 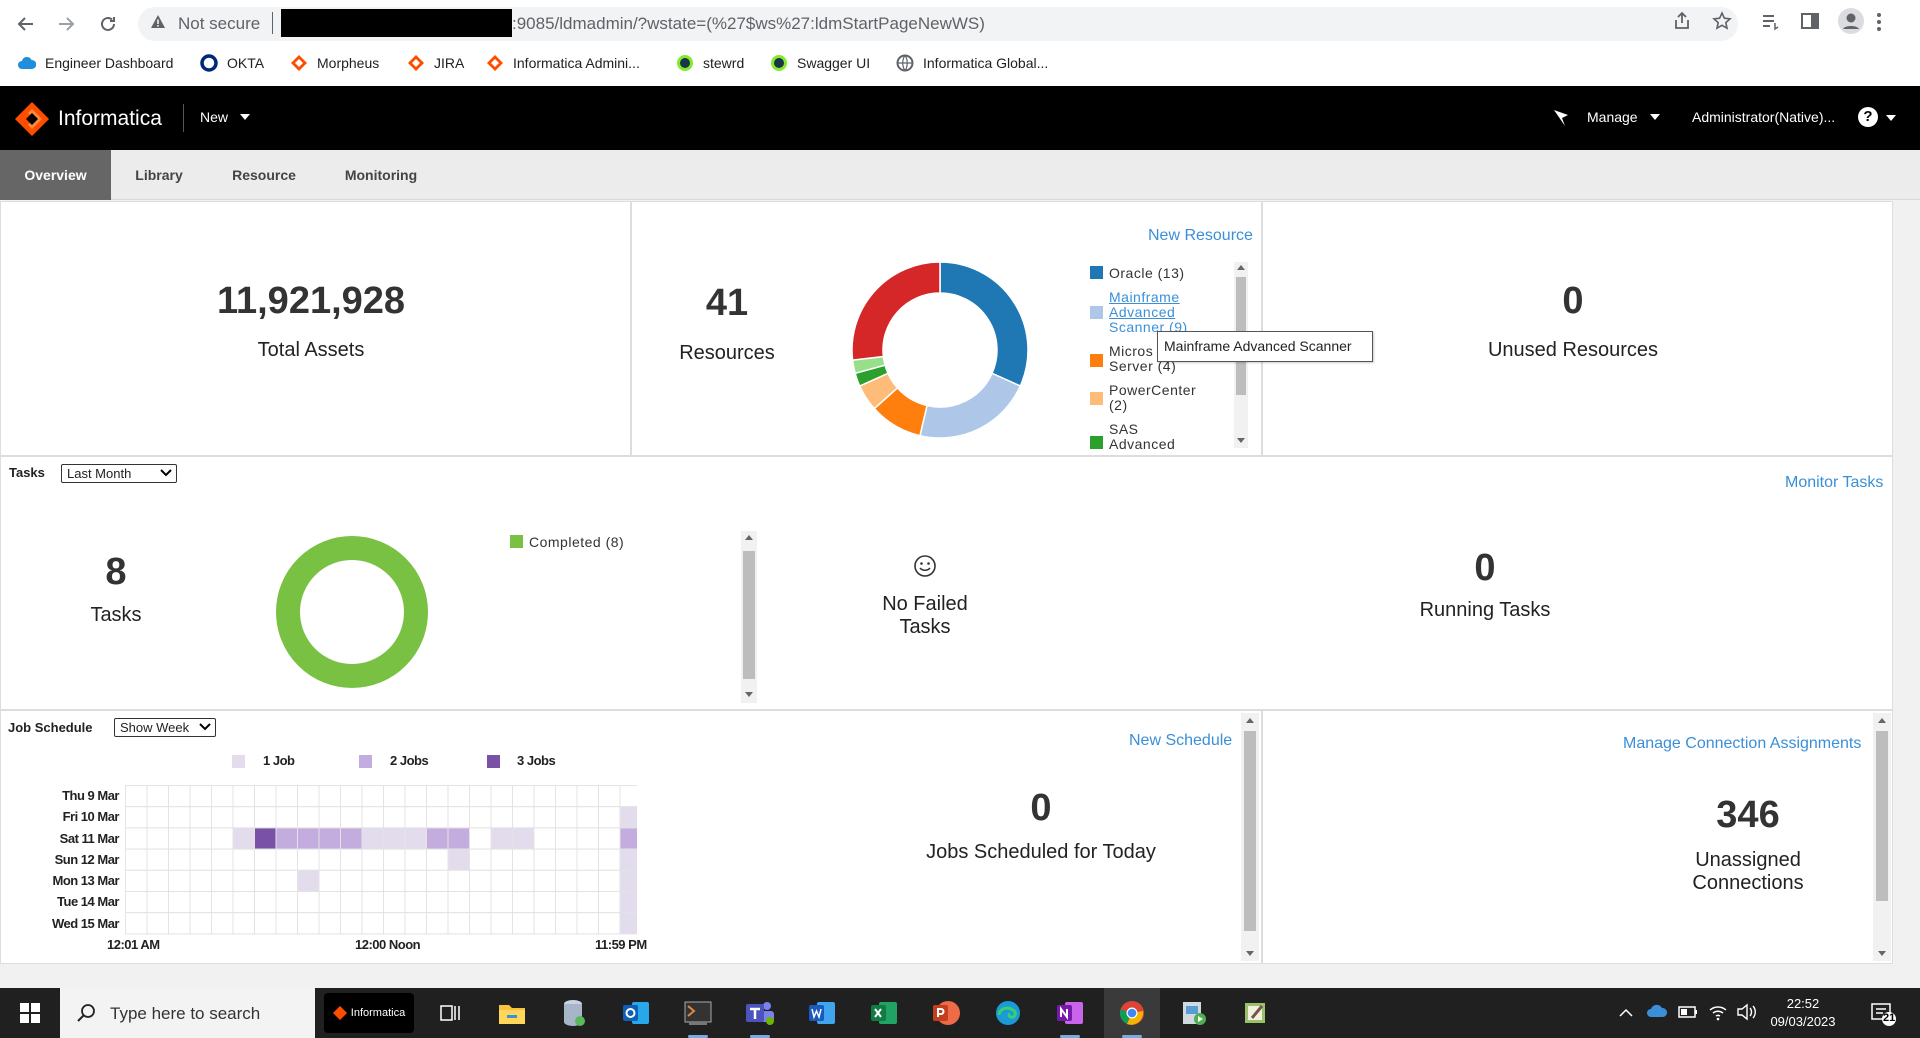 What do you see at coordinates (698, 1013) in the screenshot?
I see `taskbar-terminal` at bounding box center [698, 1013].